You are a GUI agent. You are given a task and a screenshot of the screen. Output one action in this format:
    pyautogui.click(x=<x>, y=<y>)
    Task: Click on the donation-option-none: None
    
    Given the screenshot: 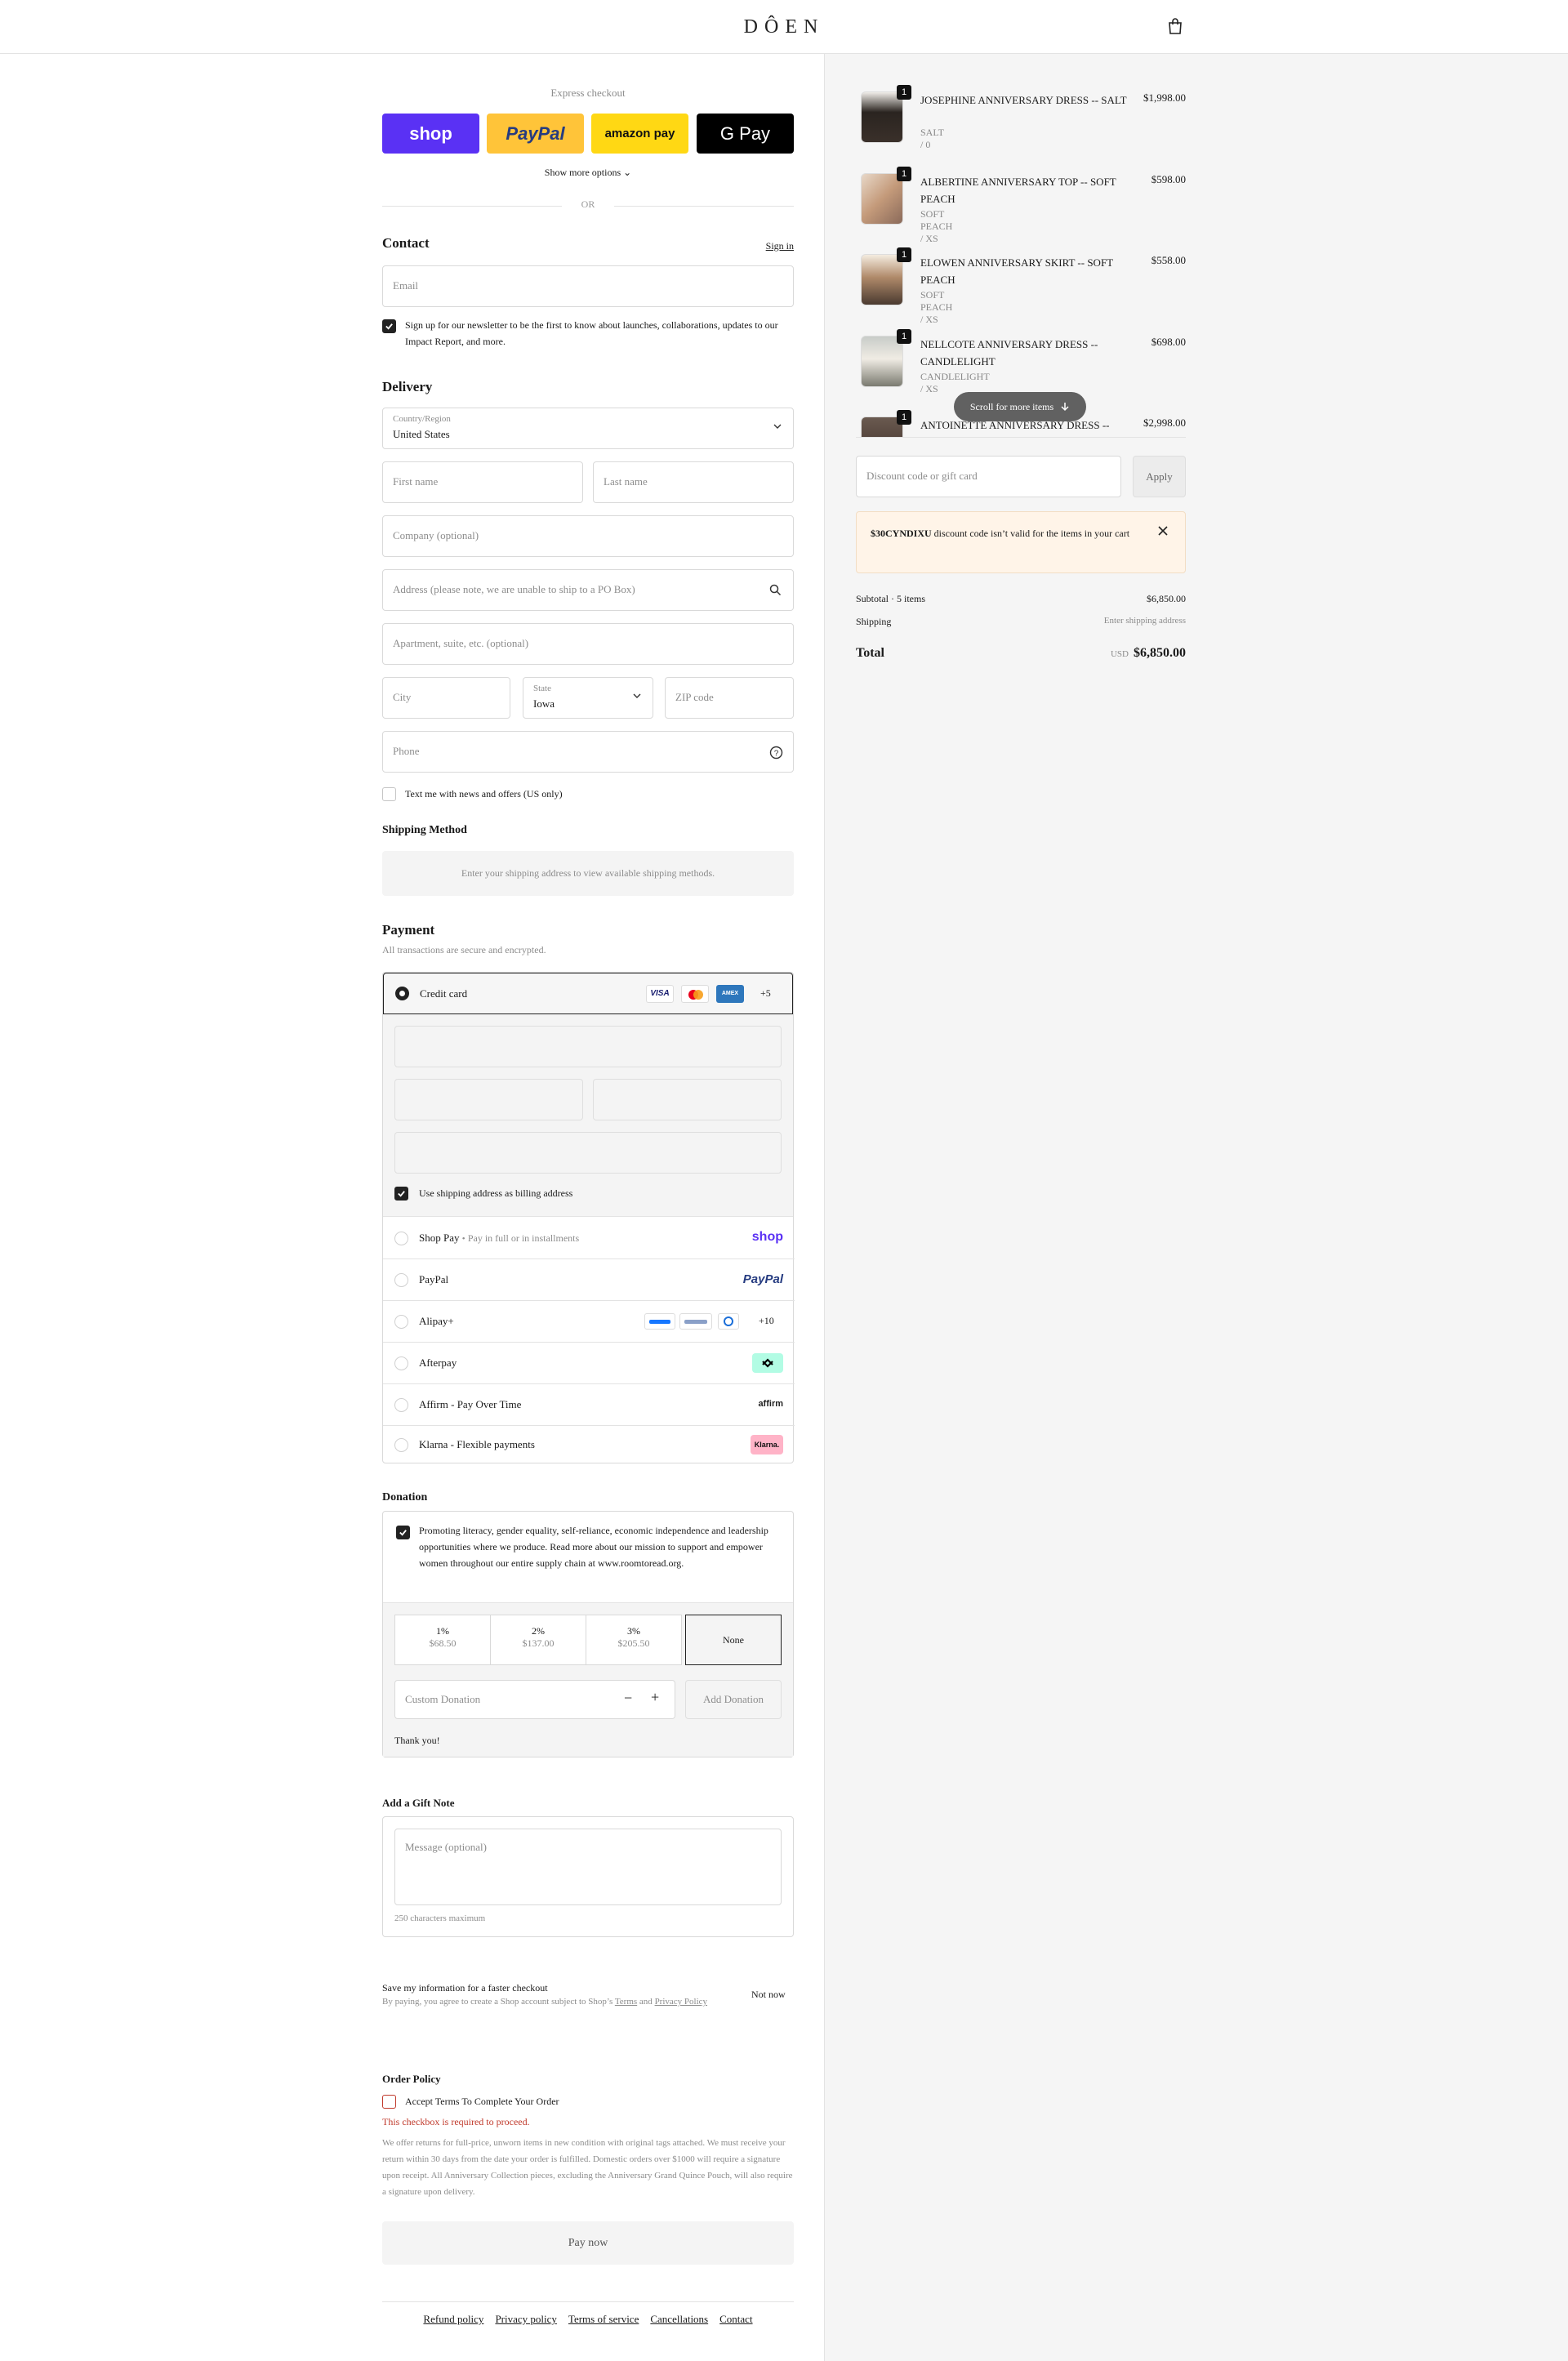 What is the action you would take?
    pyautogui.click(x=733, y=1640)
    